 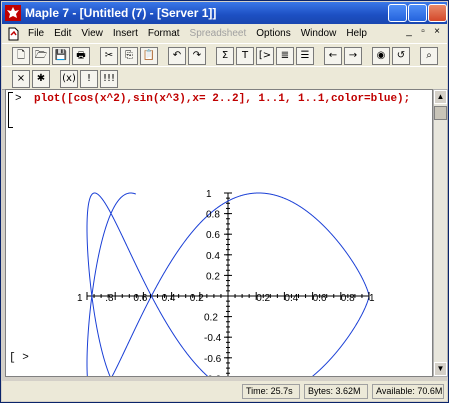 I want to click on main-toolbar: 🗋 🗁 💾 🖶 ✂ ⎘ 📋 ↶ ↷ Σ T [> ≣ ☰ ← → ◉ ↺ ⌕, so click(x=224, y=55).